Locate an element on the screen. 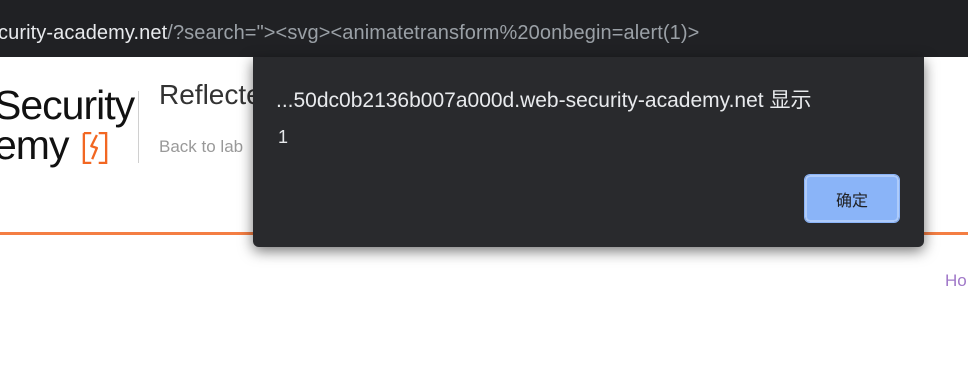 This screenshot has width=968, height=391. back-to-lab-link: Back to lab is located at coordinates (201, 147).